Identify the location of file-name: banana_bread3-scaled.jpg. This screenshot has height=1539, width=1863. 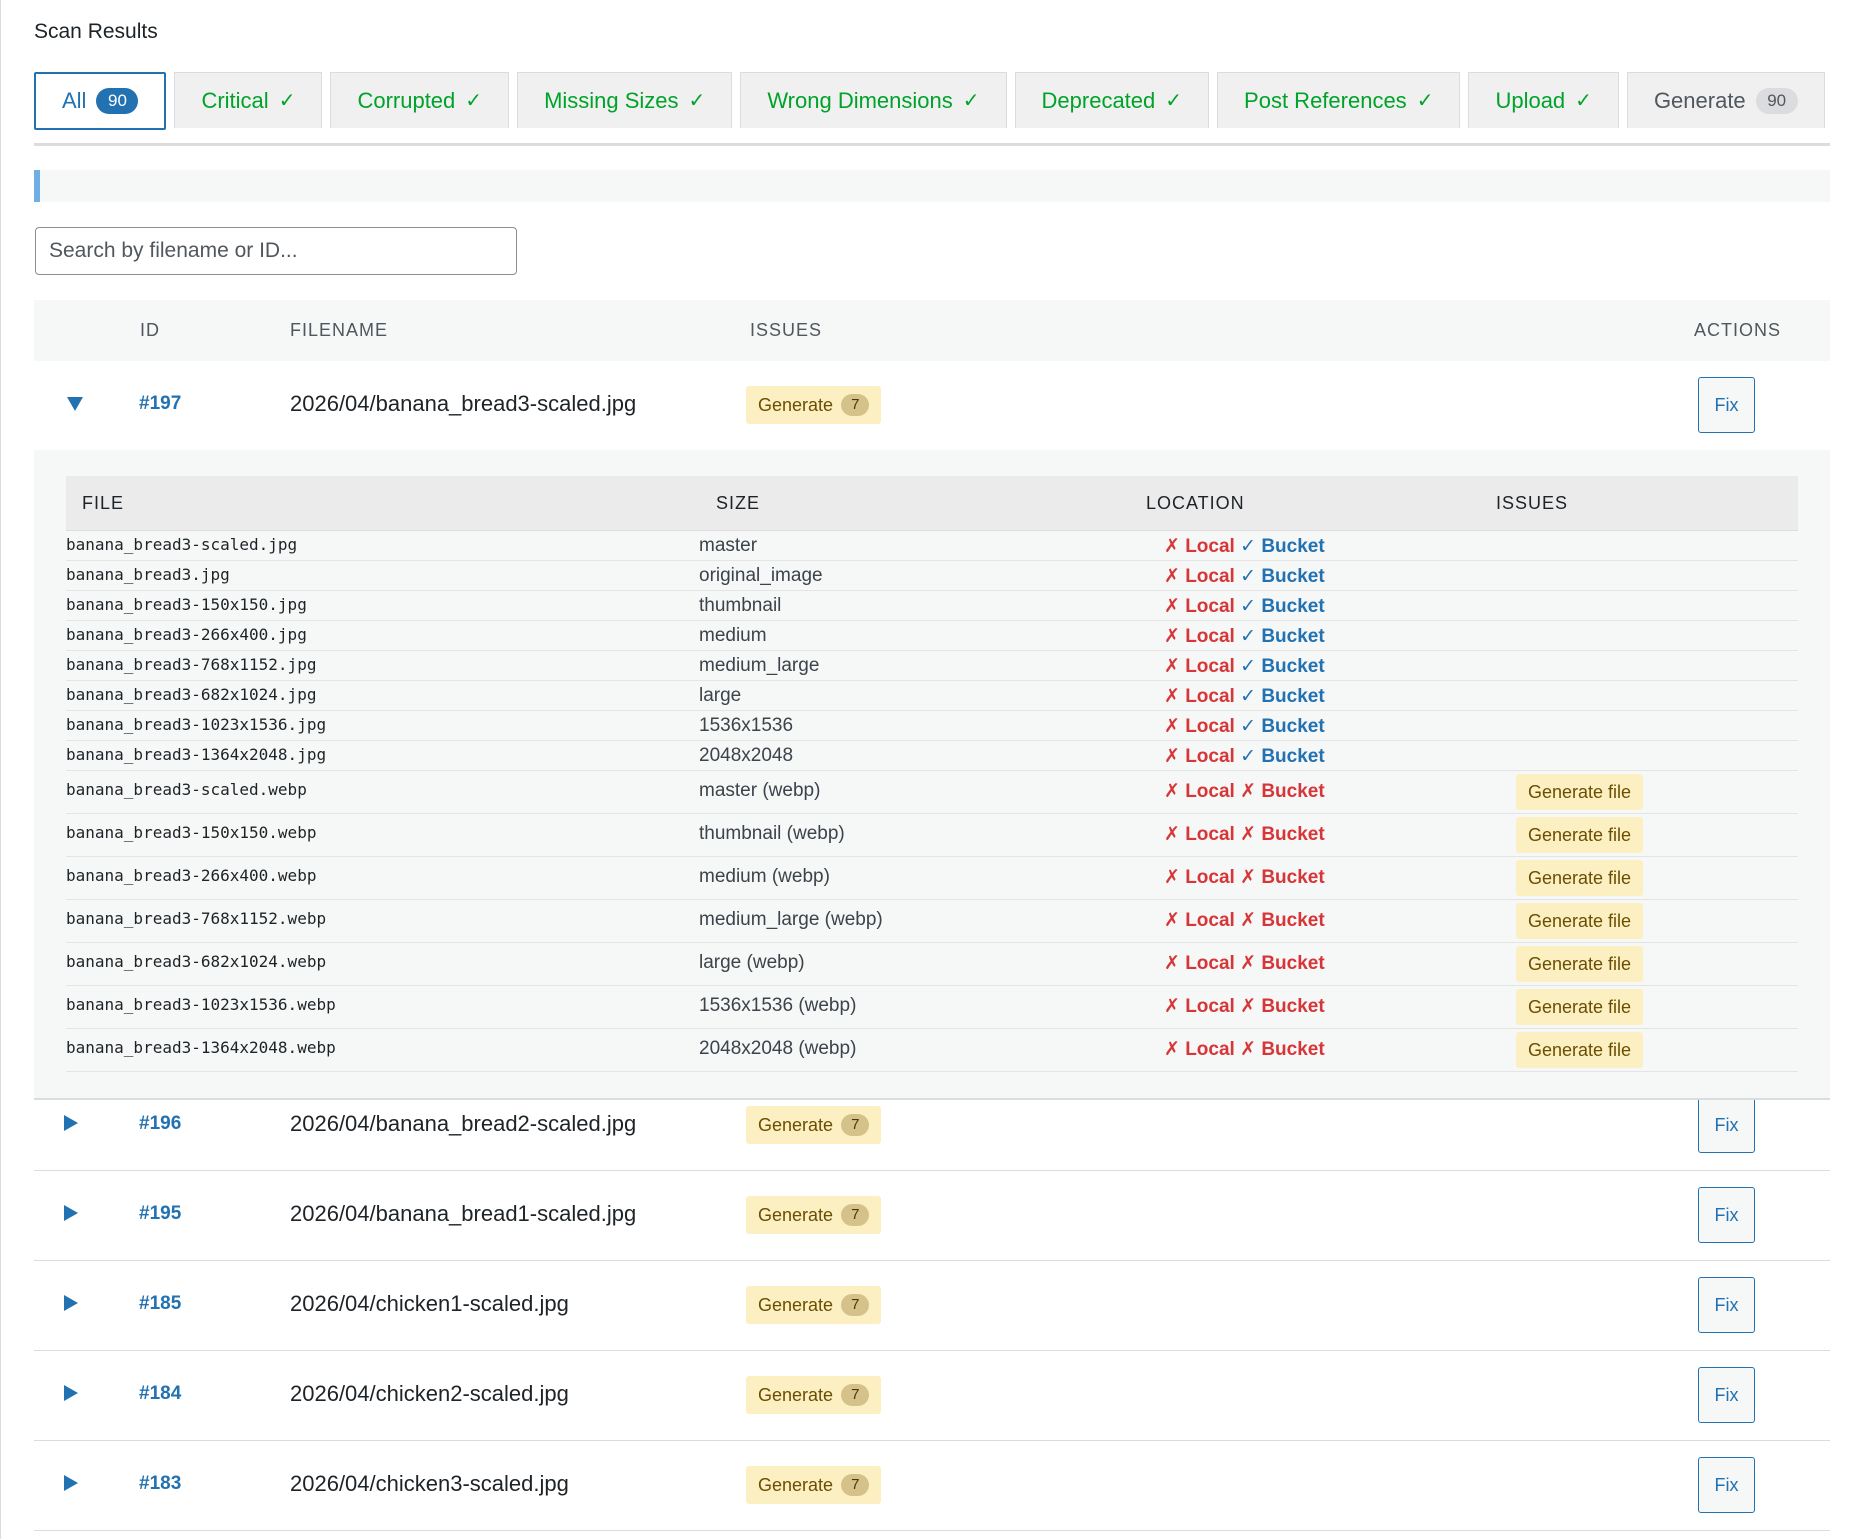
(182, 544).